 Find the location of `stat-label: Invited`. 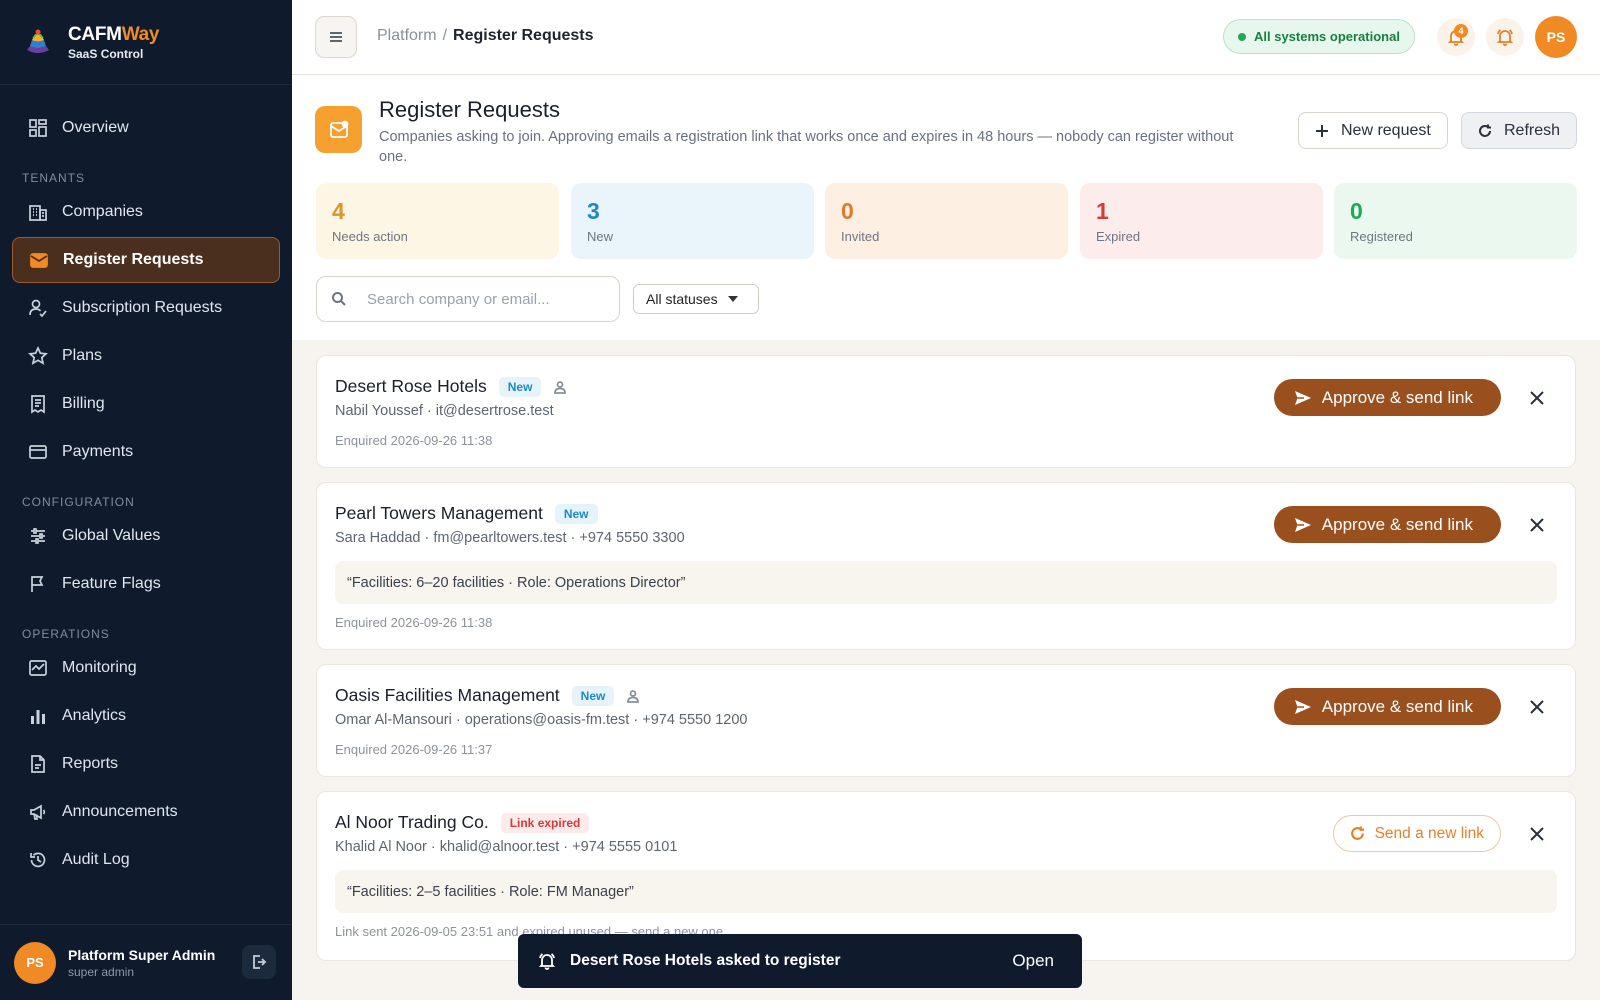

stat-label: Invited is located at coordinates (860, 236).